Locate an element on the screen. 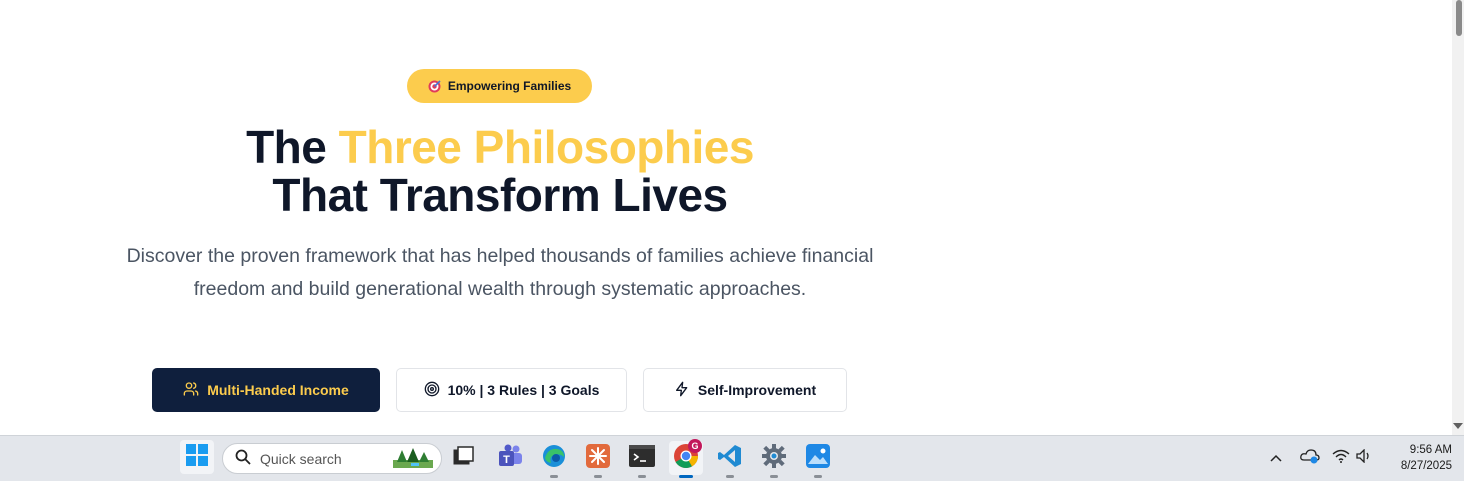  volume-icon is located at coordinates (1365, 457).